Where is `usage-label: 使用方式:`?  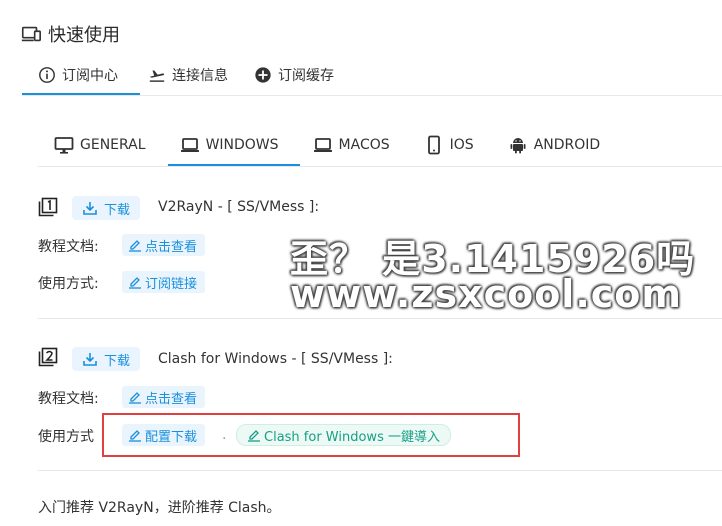
usage-label: 使用方式: is located at coordinates (68, 284).